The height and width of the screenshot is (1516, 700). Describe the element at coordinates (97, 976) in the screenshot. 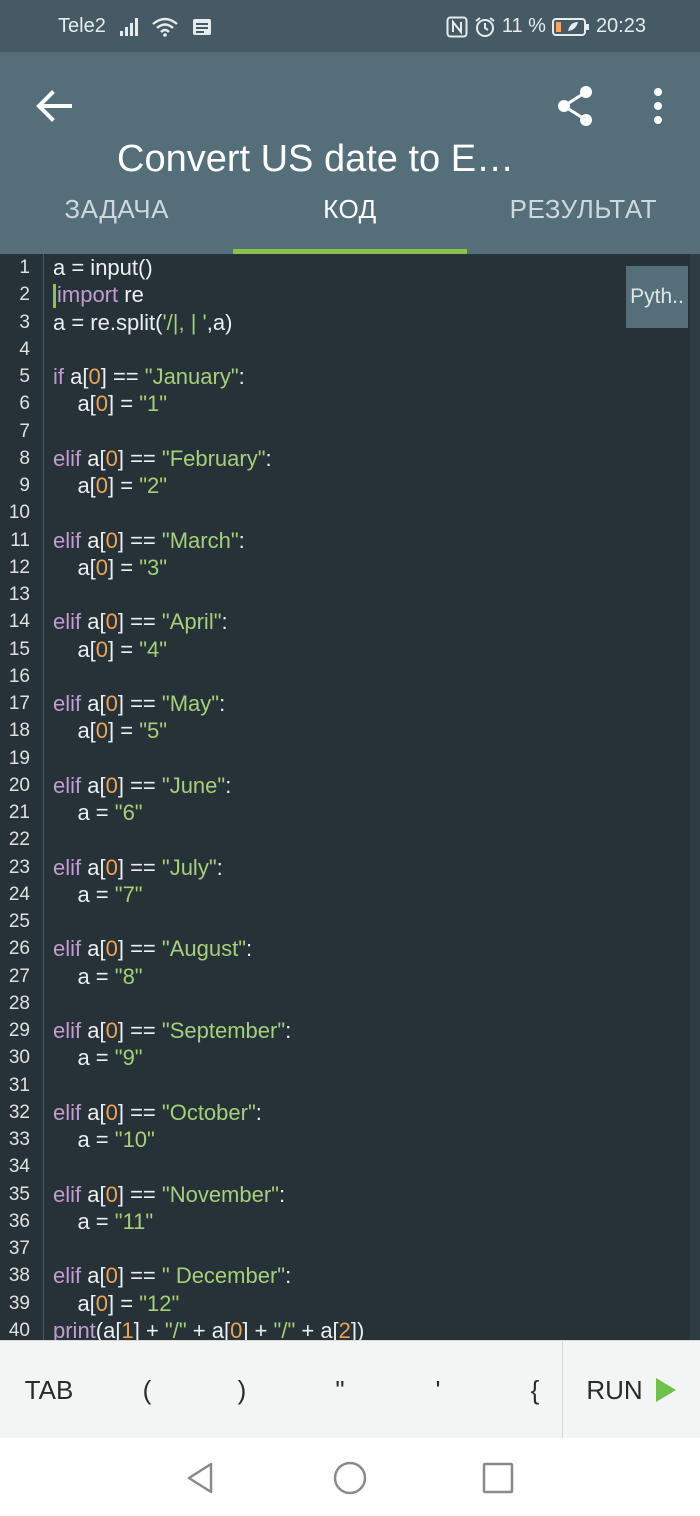

I see `code-text: a = "8"` at that location.